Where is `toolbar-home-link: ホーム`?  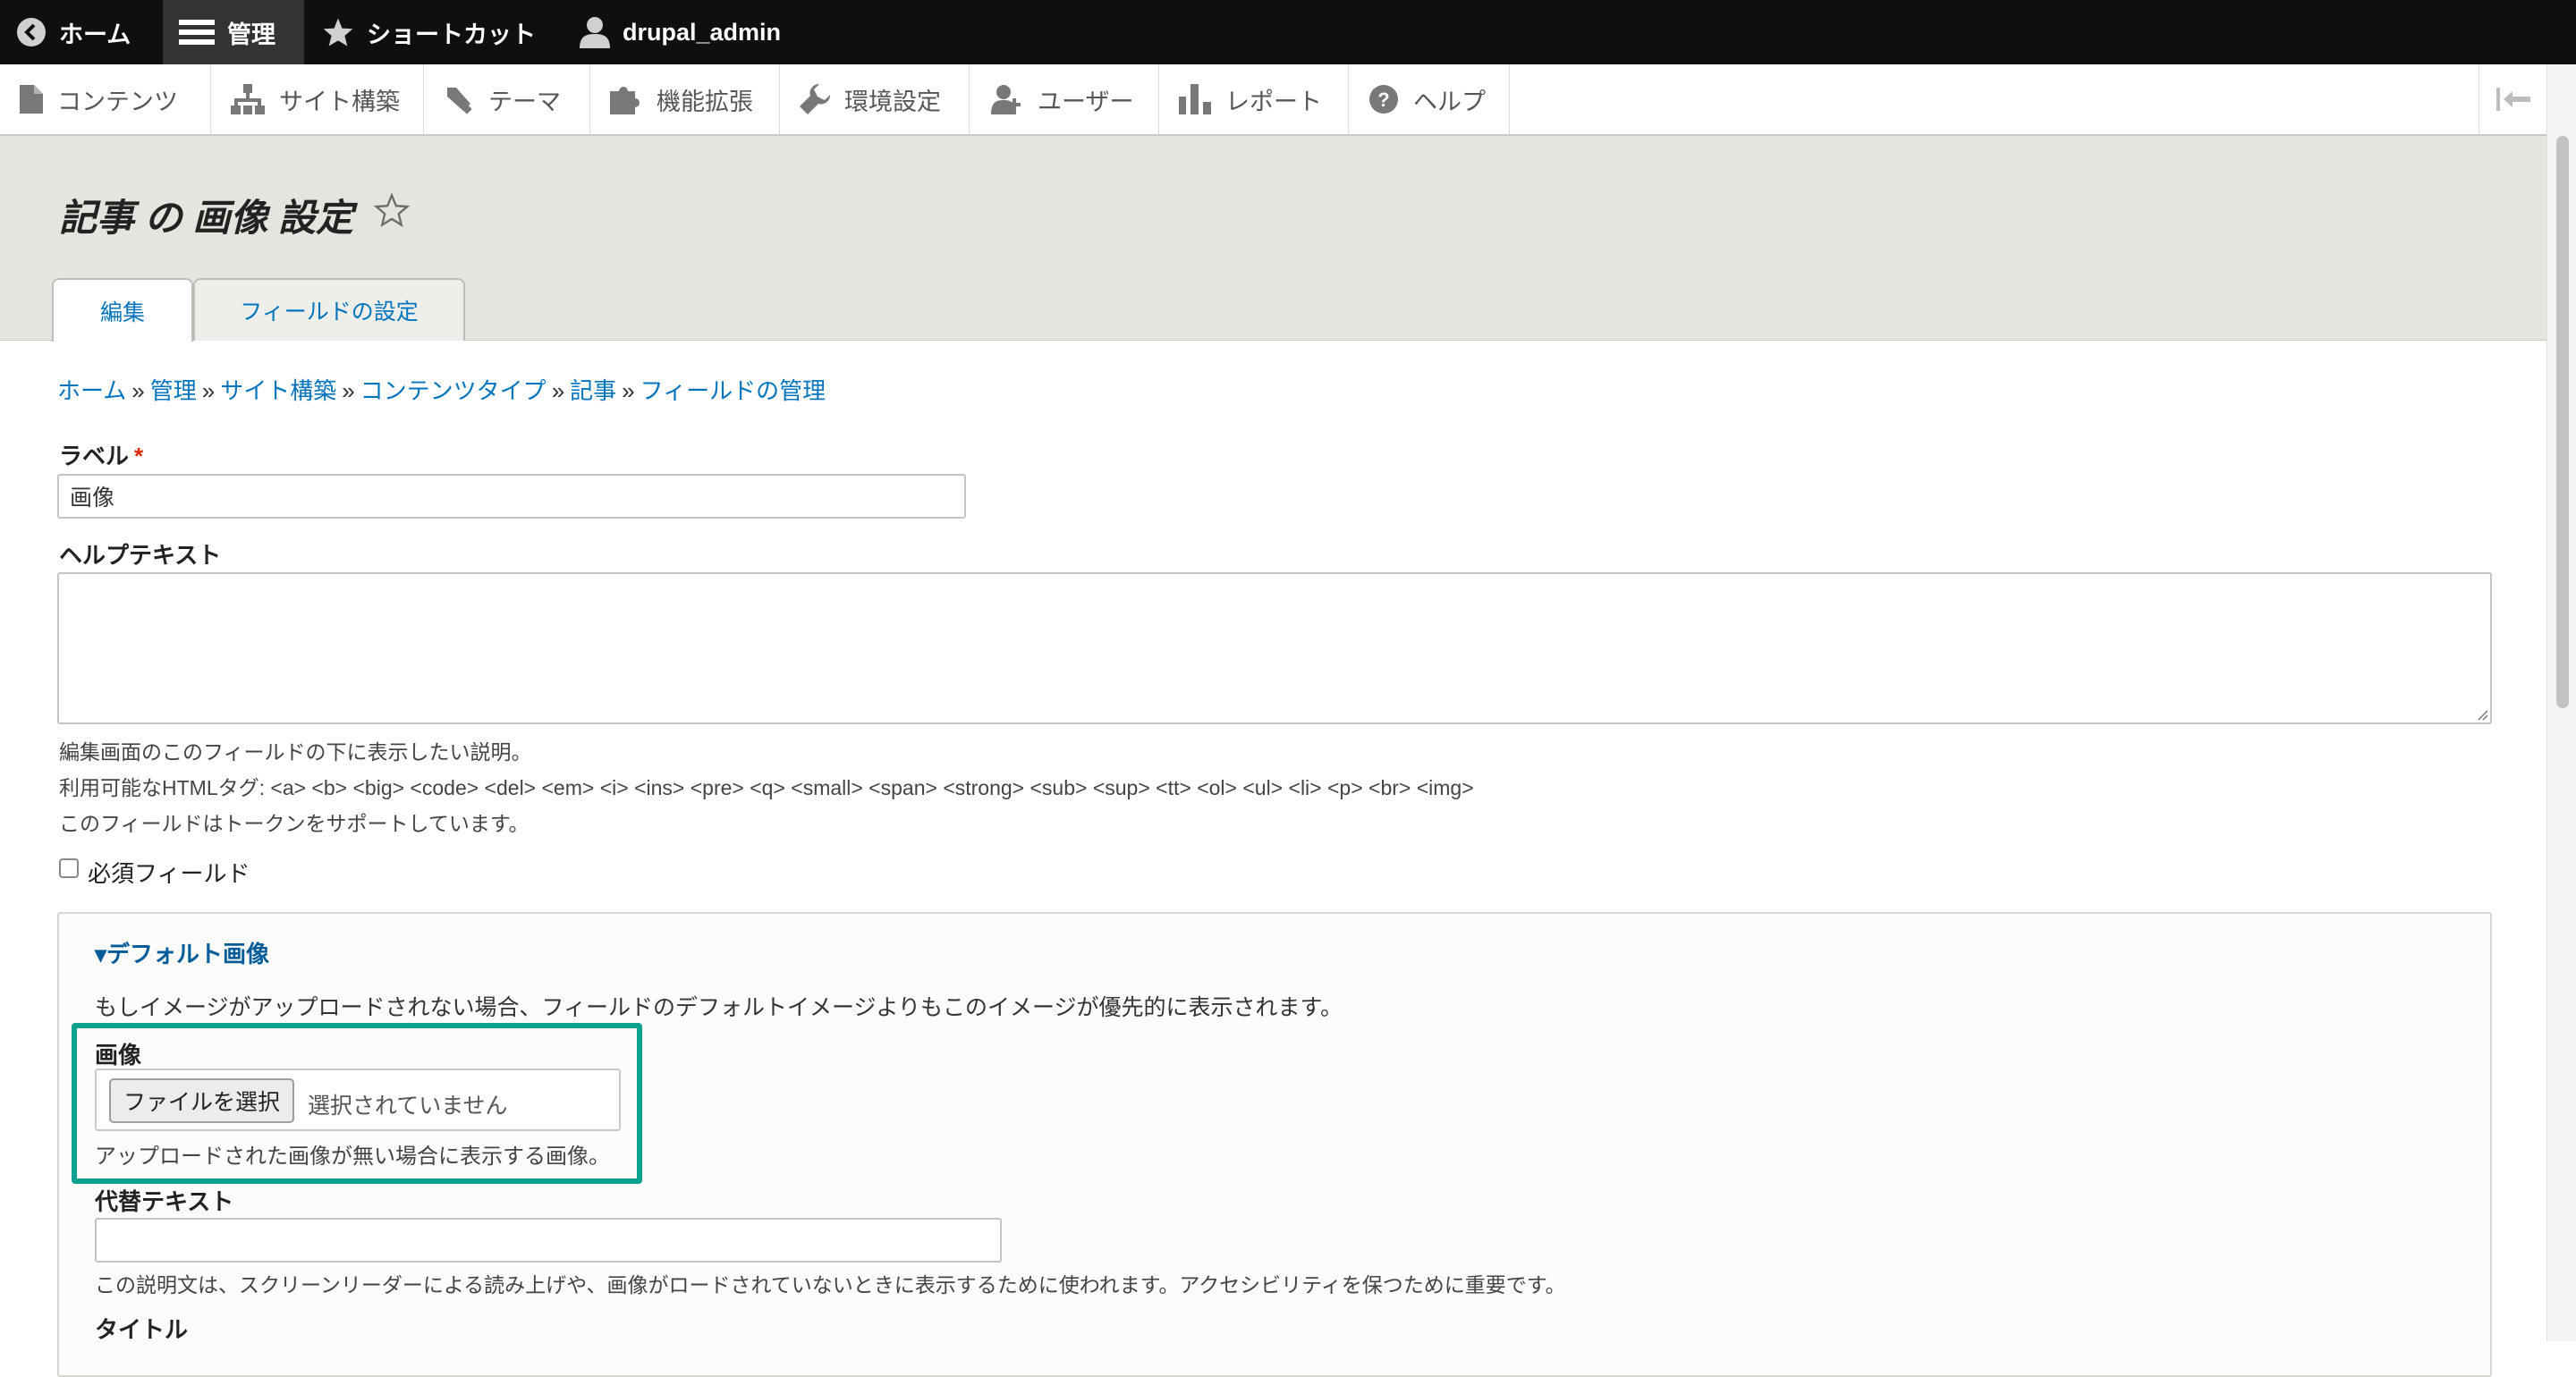
toolbar-home-link: ホーム is located at coordinates (73, 32).